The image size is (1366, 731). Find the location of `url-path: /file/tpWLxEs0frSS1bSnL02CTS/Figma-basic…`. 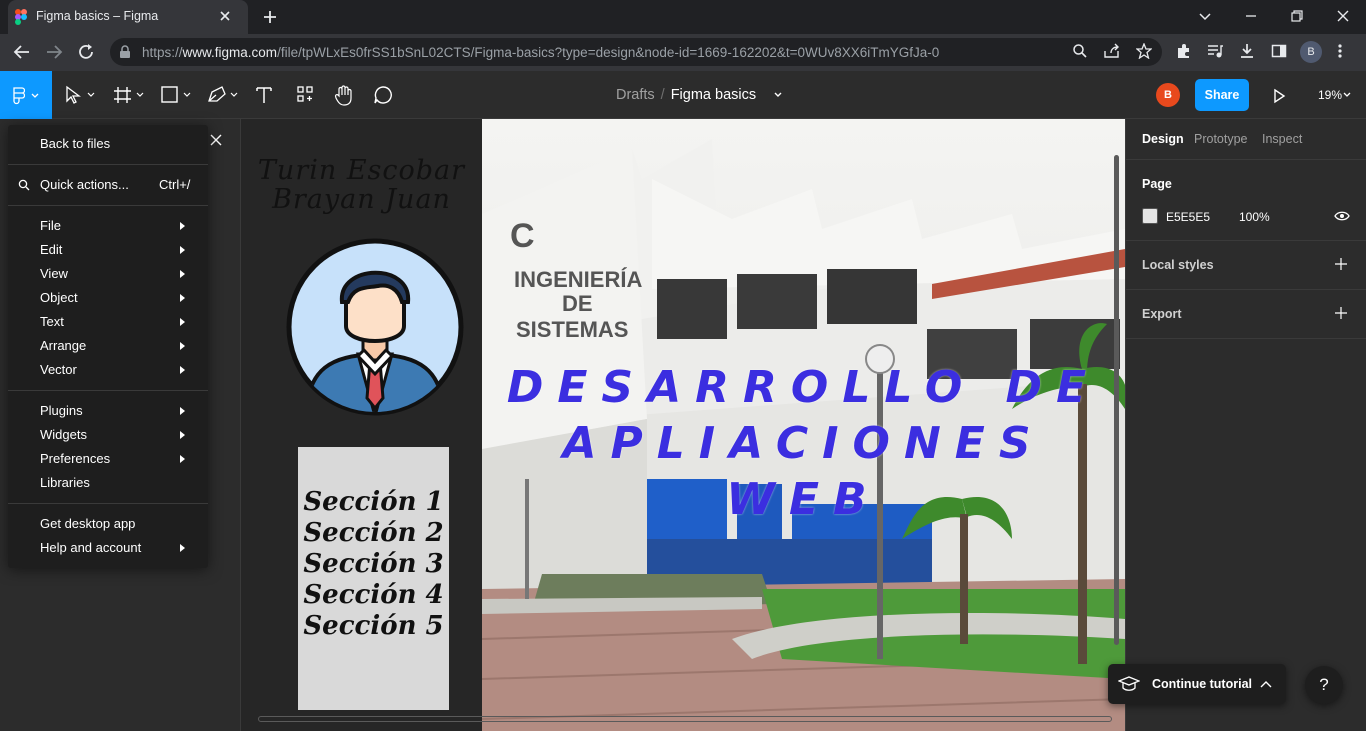

url-path: /file/tpWLxEs0frSS1bSnL02CTS/Figma-basic… is located at coordinates (608, 52).